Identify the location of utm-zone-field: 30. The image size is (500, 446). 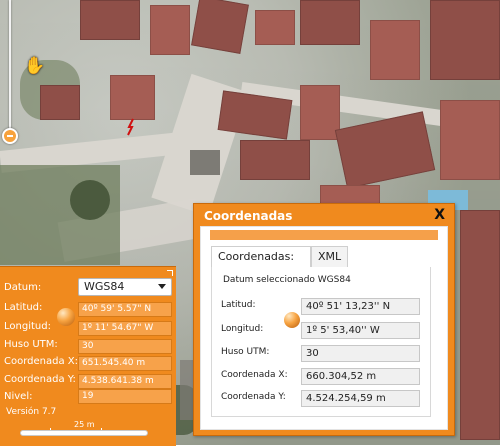
(360, 353).